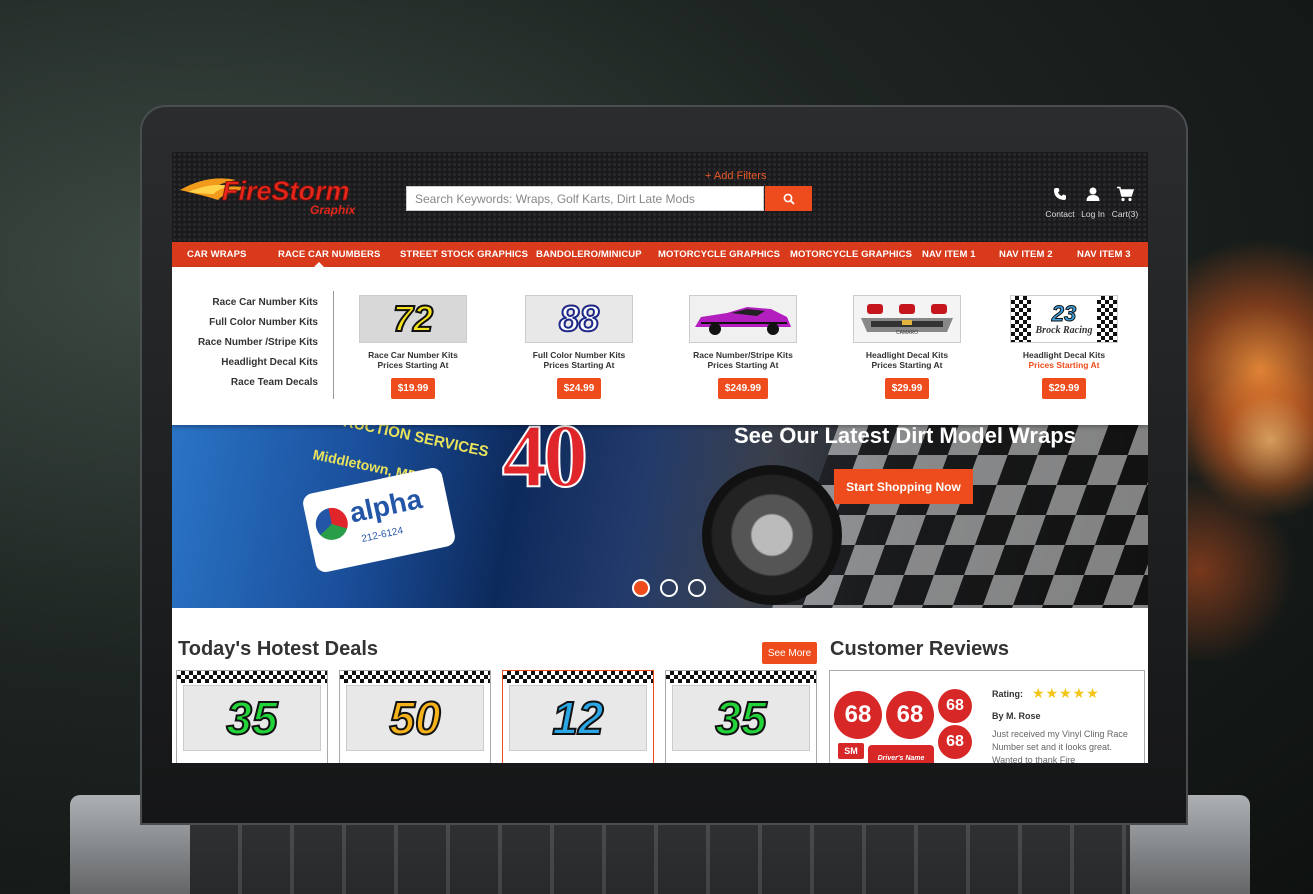  I want to click on nav-item-car-wraps: CAR WRAPS, so click(216, 254).